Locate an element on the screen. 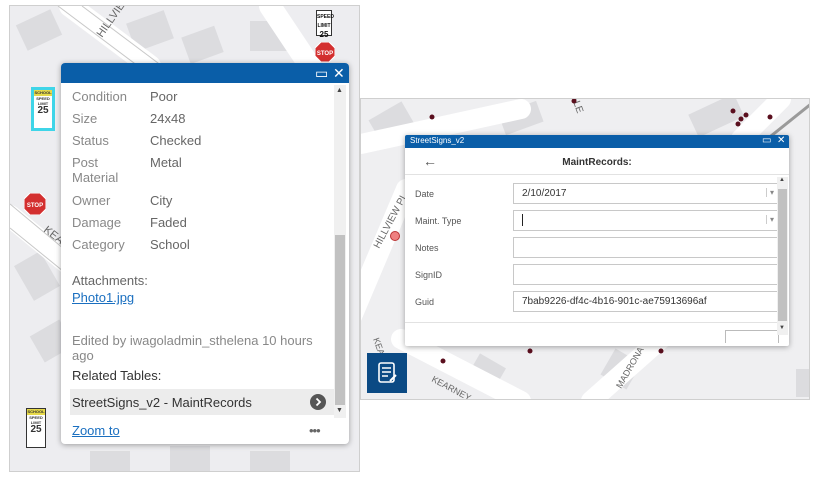  notes-input is located at coordinates (646, 247).